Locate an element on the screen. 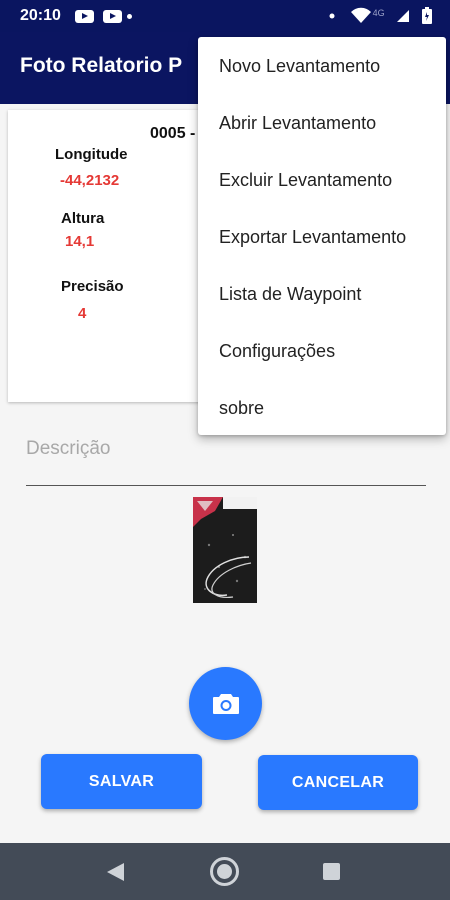 This screenshot has width=450, height=900. status-icons: 4G is located at coordinates (379, 16).